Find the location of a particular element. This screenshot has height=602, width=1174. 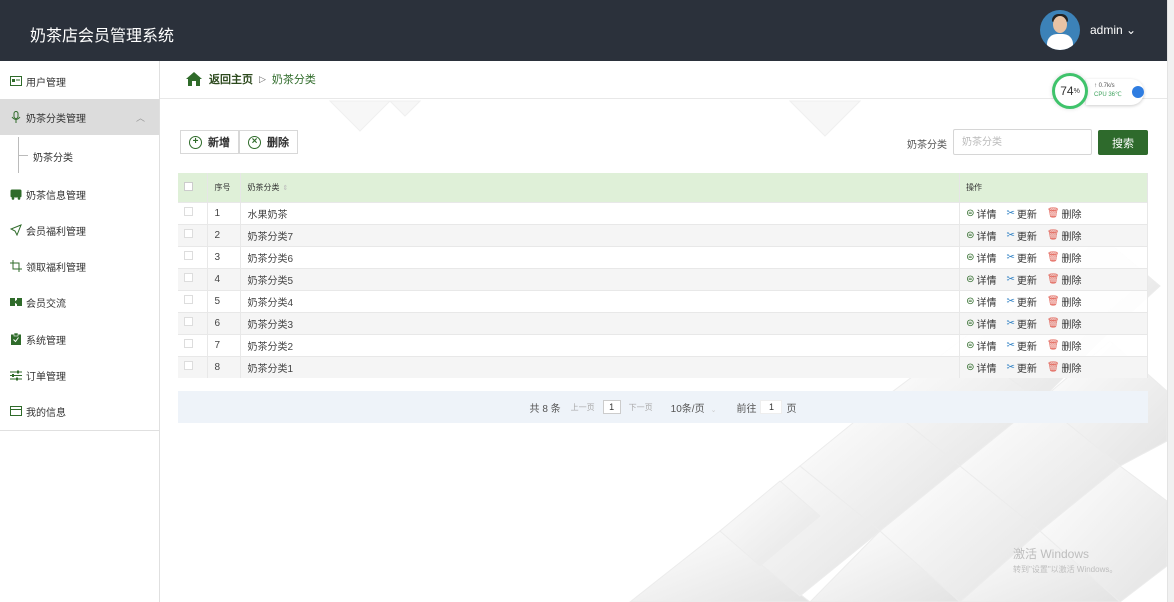

row-actions: ⊜ 详情 ✂ 更新 🗑 删除 is located at coordinates (1053, 278).